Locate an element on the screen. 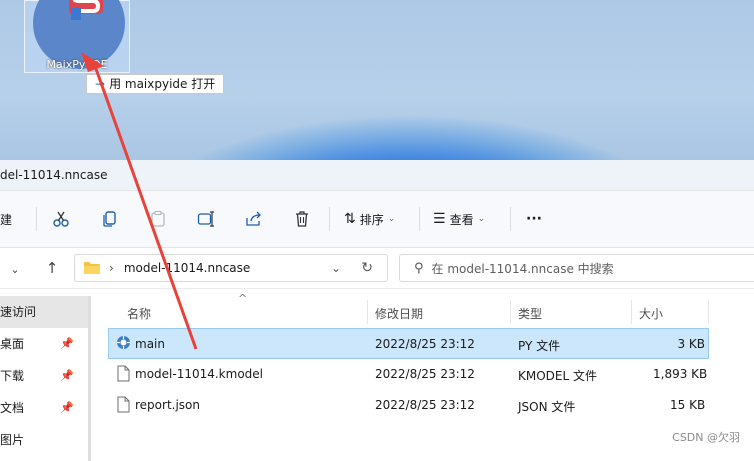  maixpy-logo-icon is located at coordinates (86, 10).